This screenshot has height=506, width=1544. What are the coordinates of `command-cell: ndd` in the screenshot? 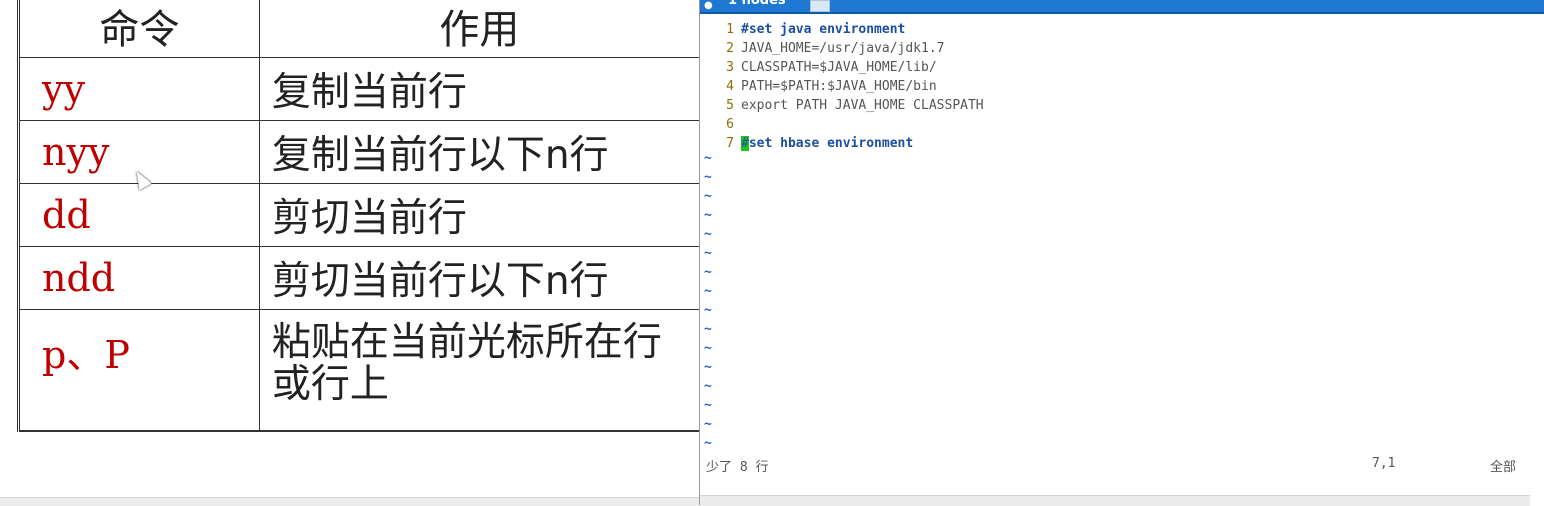 It's located at (139, 278).